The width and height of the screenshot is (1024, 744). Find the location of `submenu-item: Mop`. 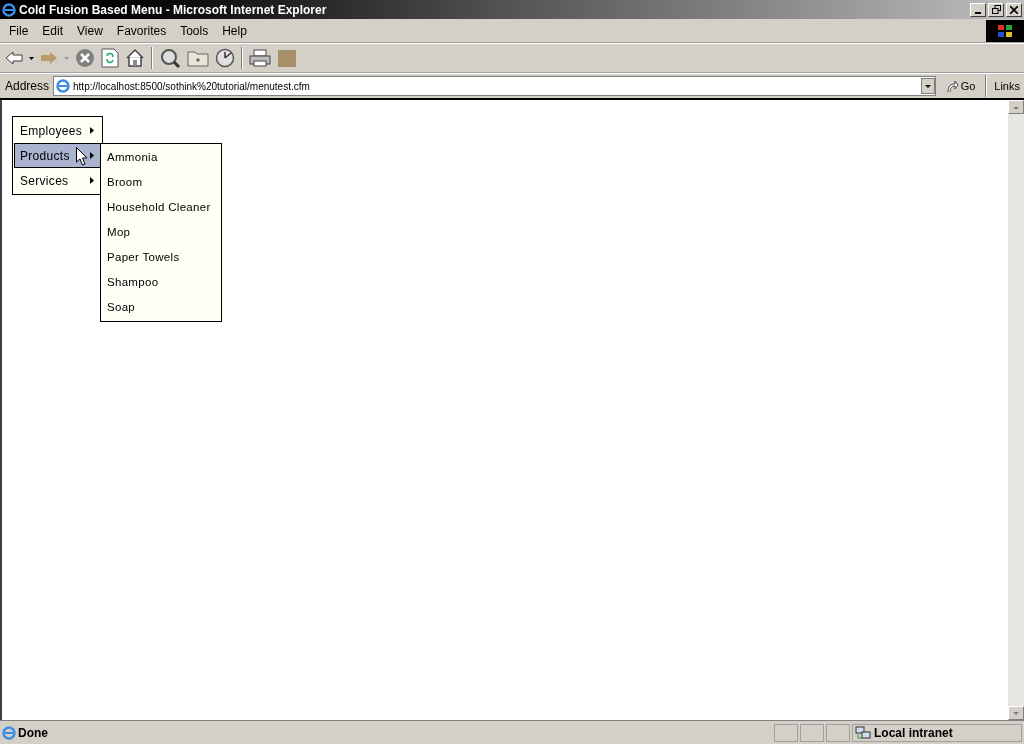

submenu-item: Mop is located at coordinates (161, 232).